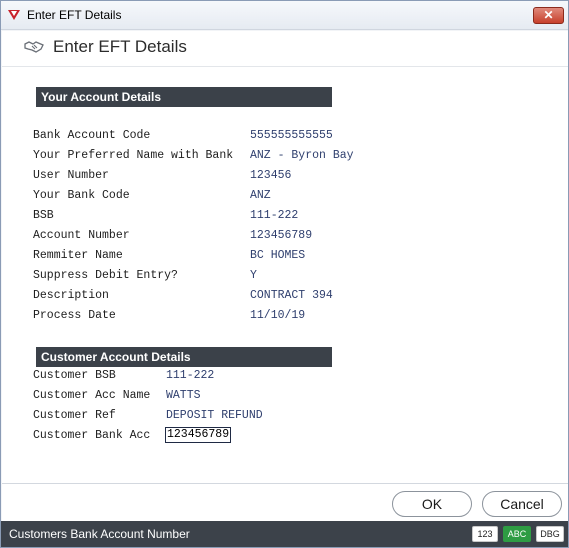 The image size is (569, 548). I want to click on label-bsb: BSB, so click(43, 215).